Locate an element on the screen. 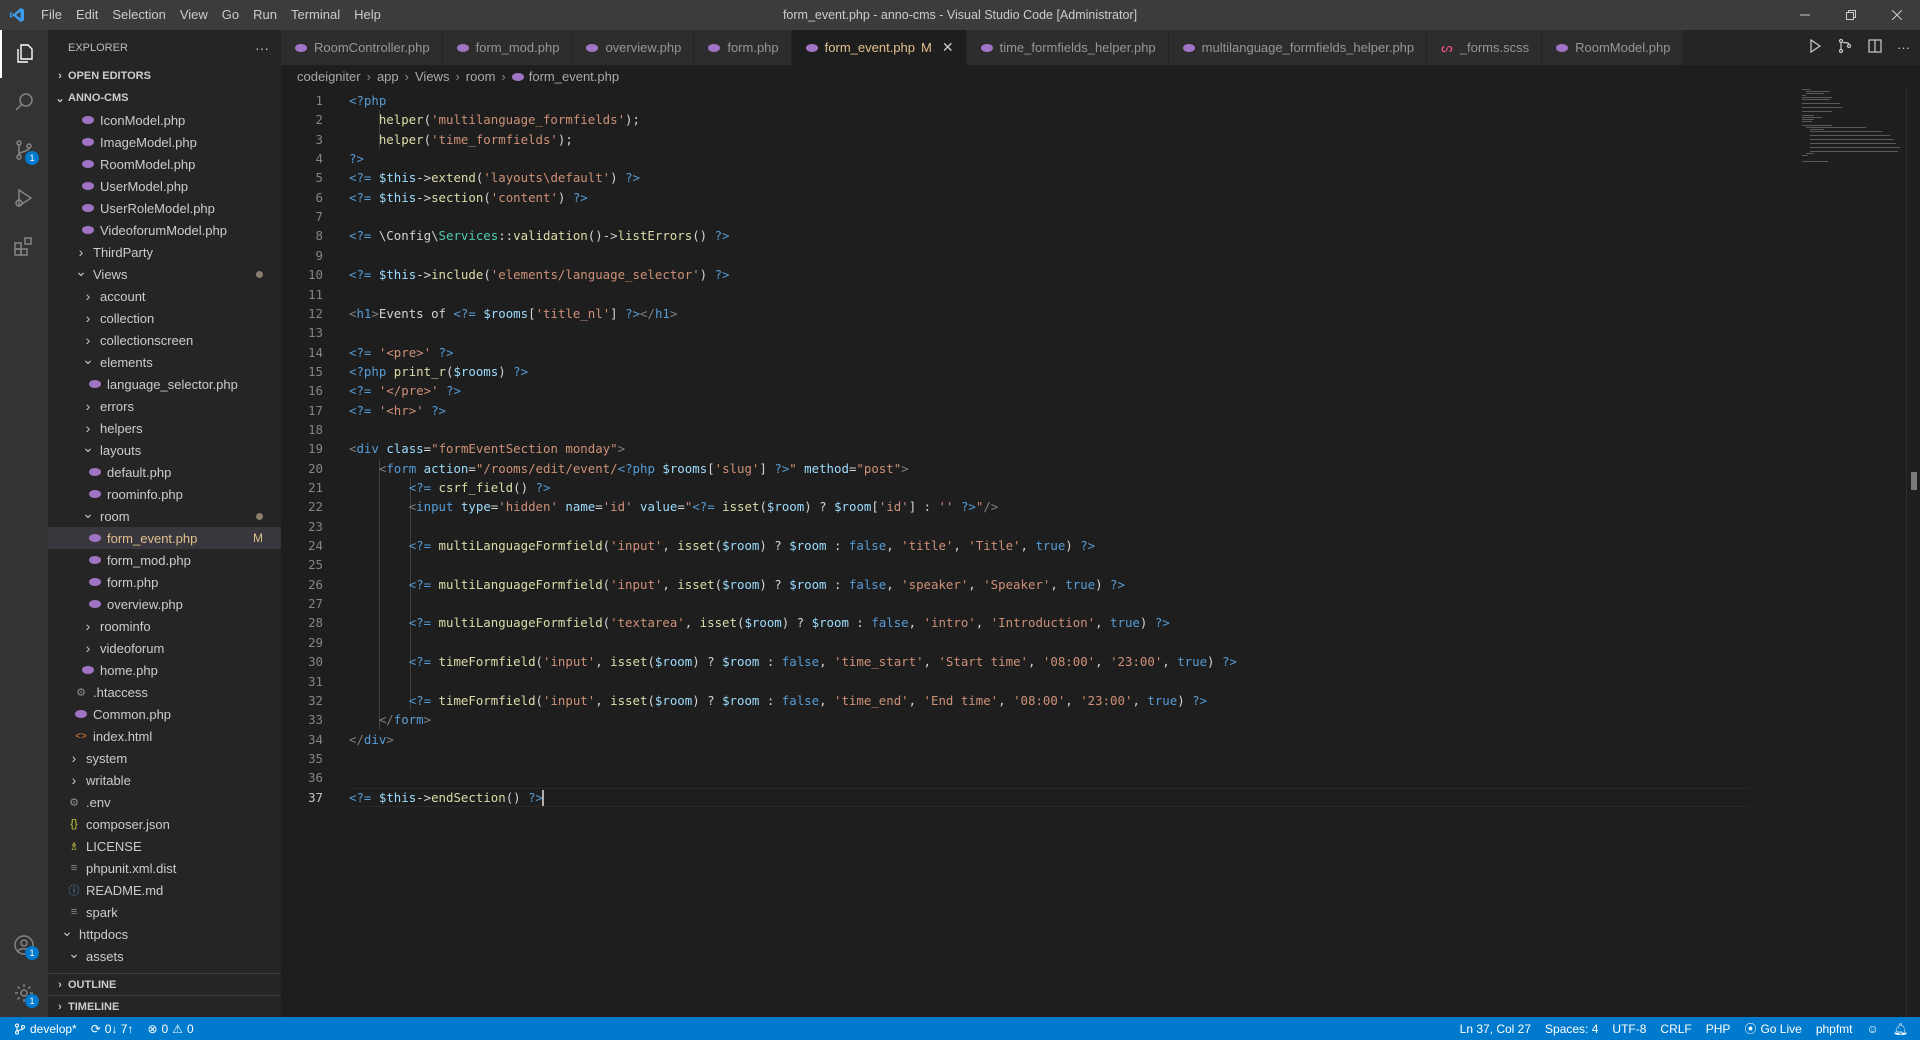  minimize-button is located at coordinates (1805, 15).